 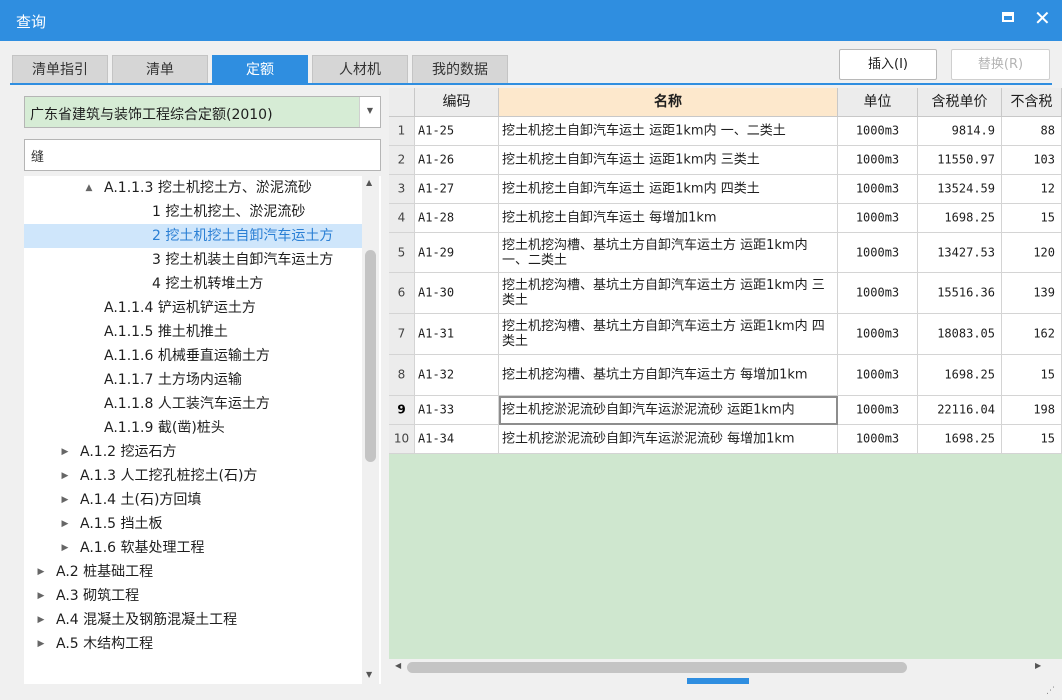 I want to click on close-icon: ✕, so click(x=1042, y=18).